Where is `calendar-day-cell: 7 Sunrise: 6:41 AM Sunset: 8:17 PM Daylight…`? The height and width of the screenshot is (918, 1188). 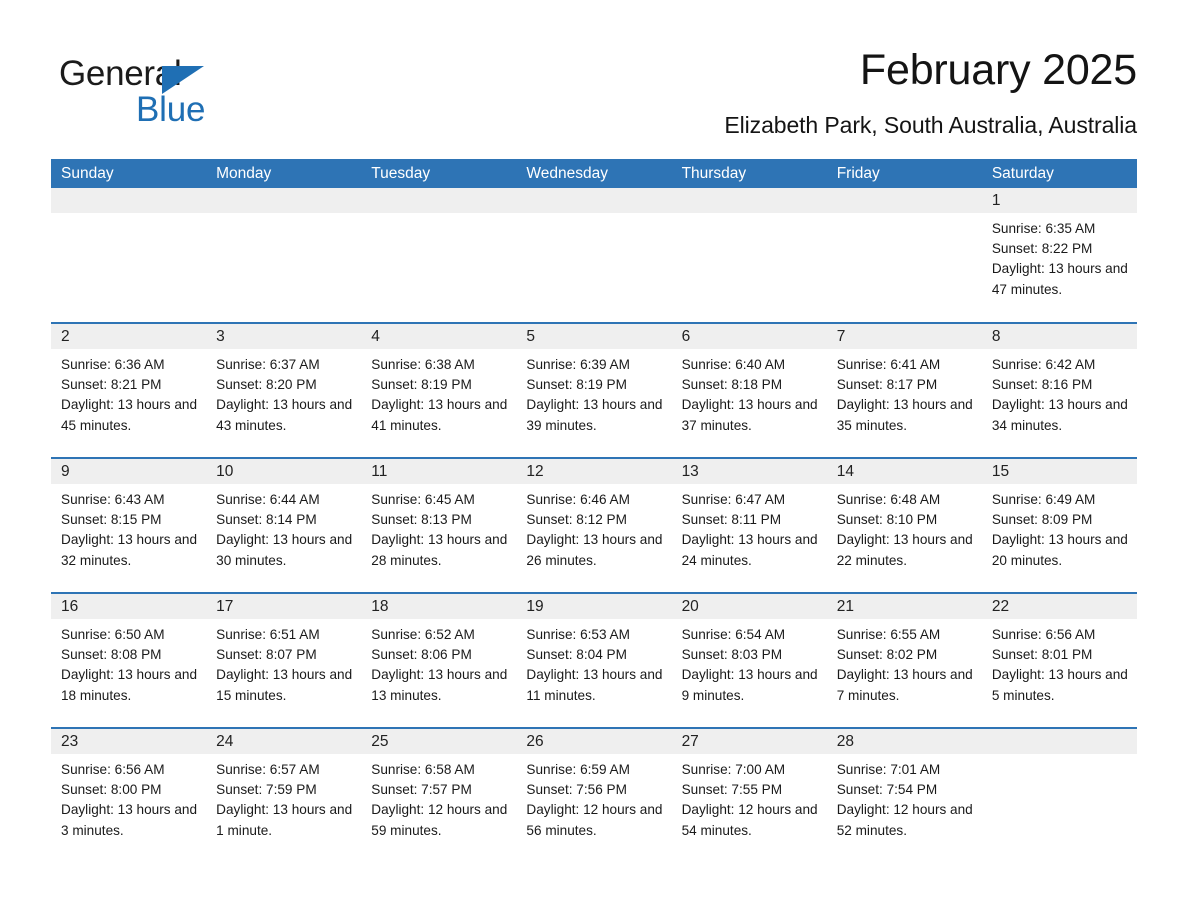
calendar-day-cell: 7 Sunrise: 6:41 AM Sunset: 8:17 PM Daylight… is located at coordinates (904, 390).